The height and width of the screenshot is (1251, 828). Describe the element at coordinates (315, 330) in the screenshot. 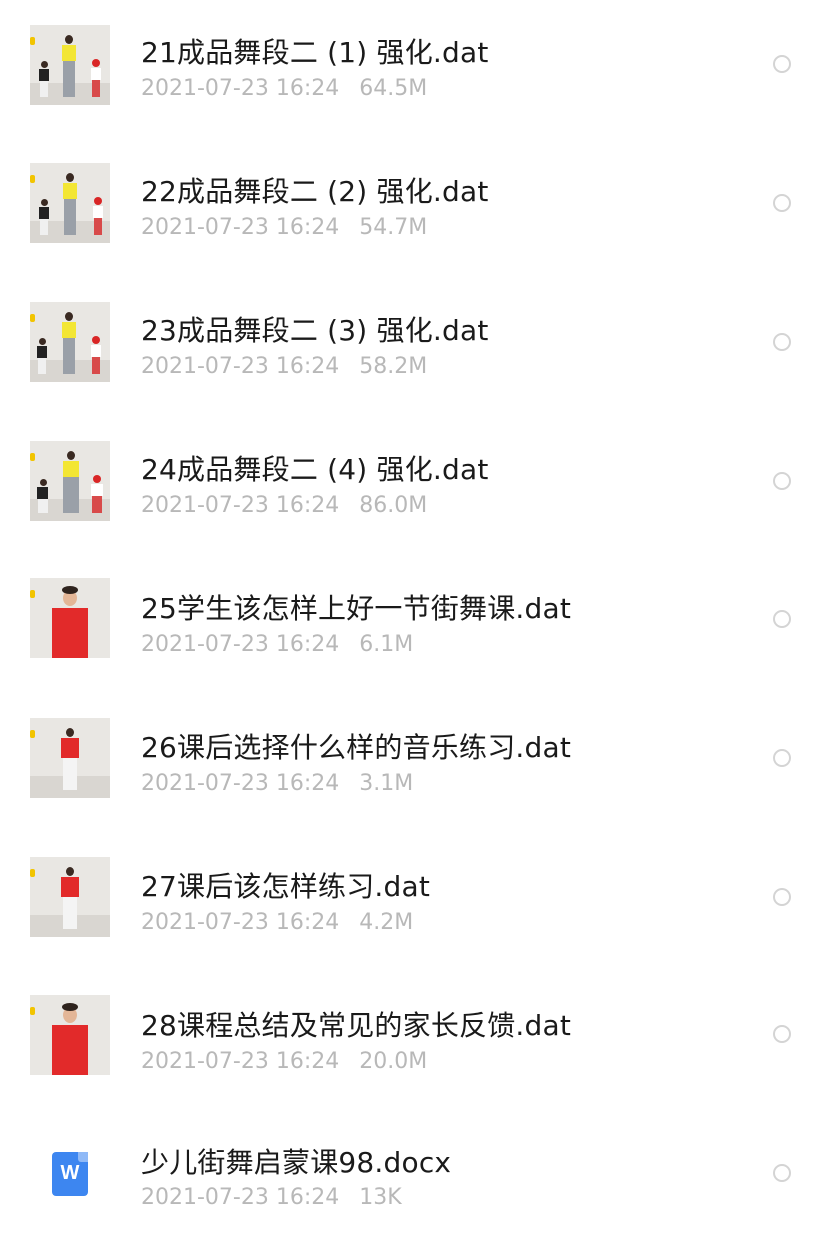

I see `file-name: 23成品舞段二 (3) 强化.dat` at that location.